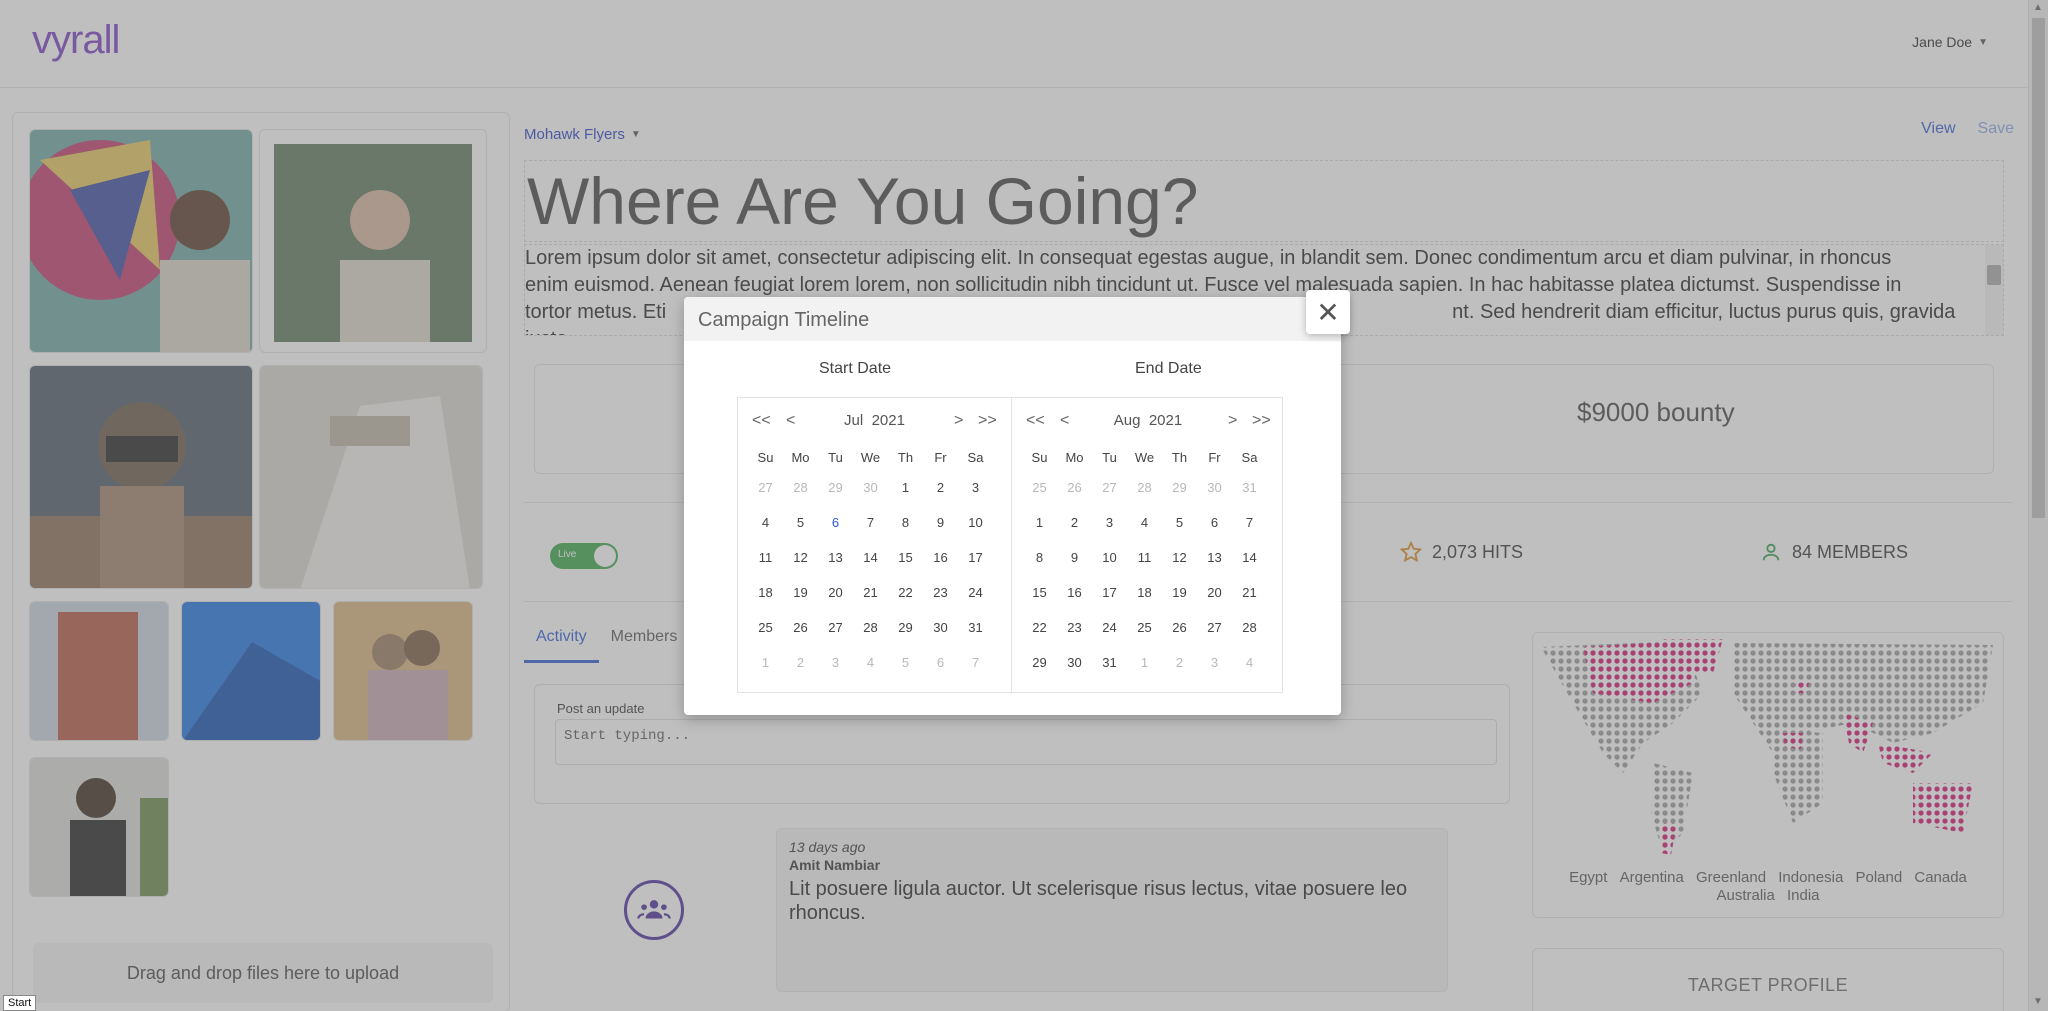 Image resolution: width=2048 pixels, height=1011 pixels. I want to click on month-year-label: Aug 2021, so click(1148, 420).